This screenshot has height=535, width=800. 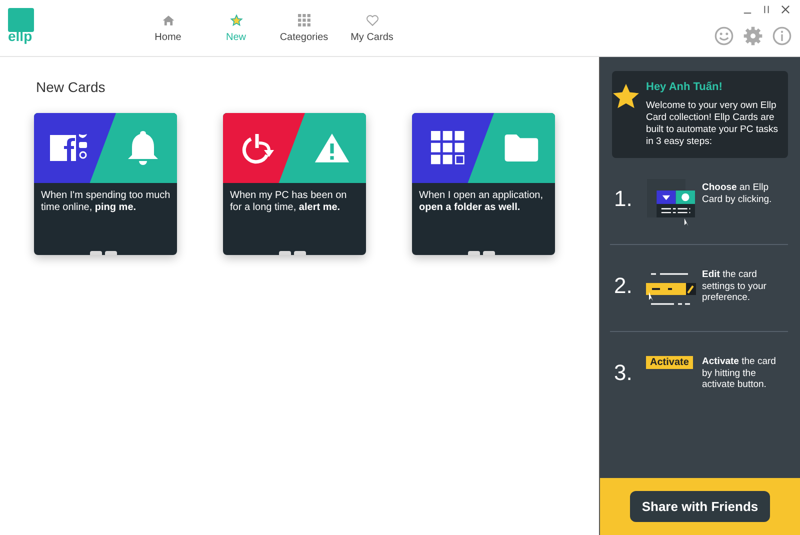 What do you see at coordinates (71, 87) in the screenshot?
I see `section-title: New Cards` at bounding box center [71, 87].